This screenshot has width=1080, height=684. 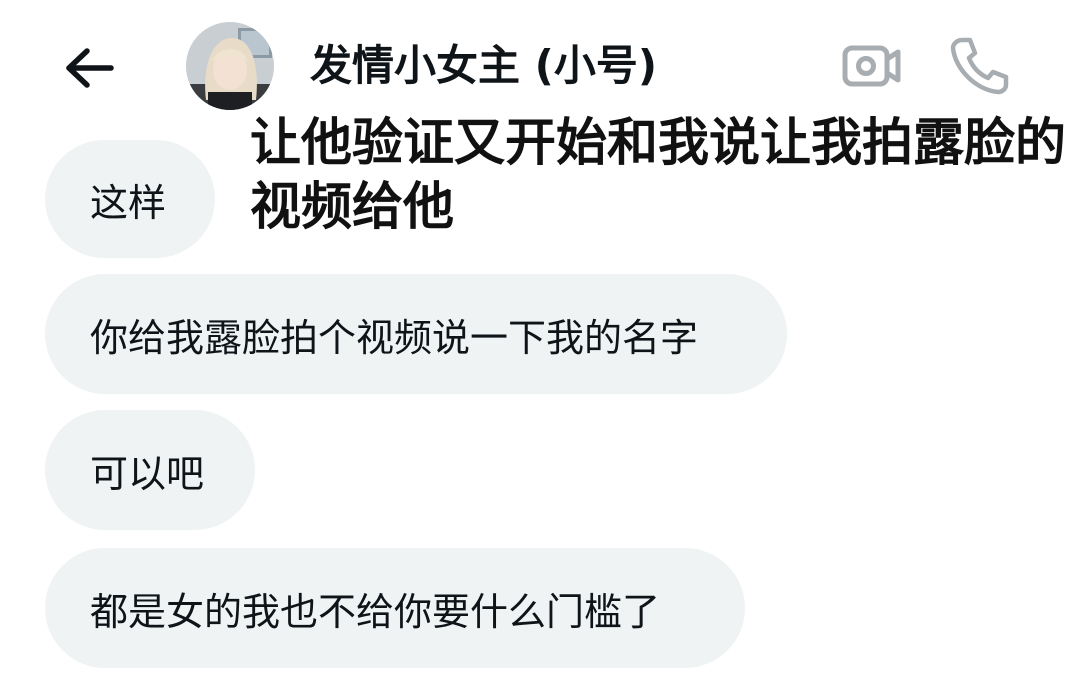 I want to click on avatar-image, so click(x=230, y=66).